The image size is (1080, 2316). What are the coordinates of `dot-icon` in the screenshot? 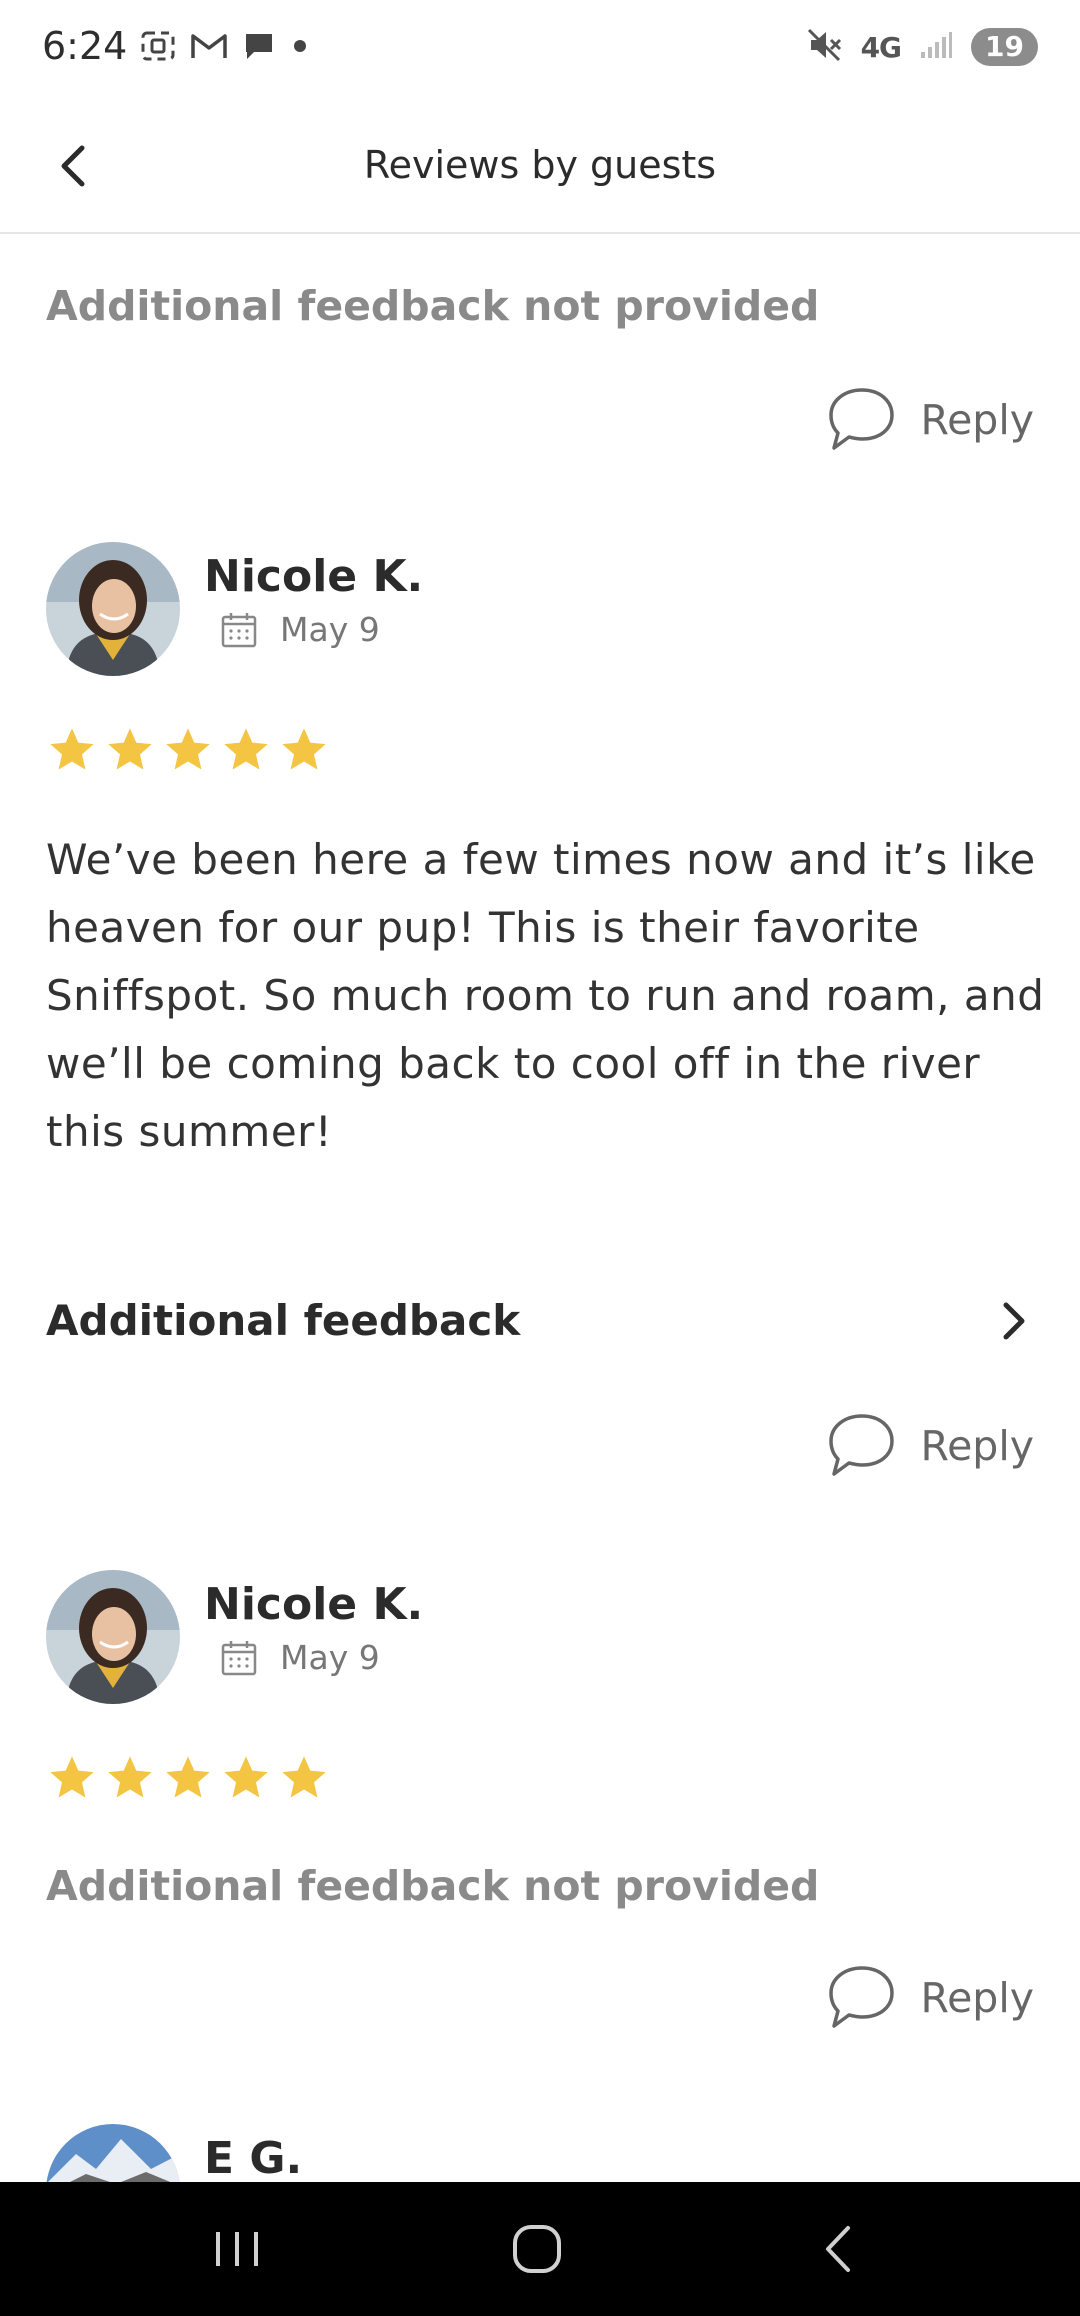 It's located at (300, 48).